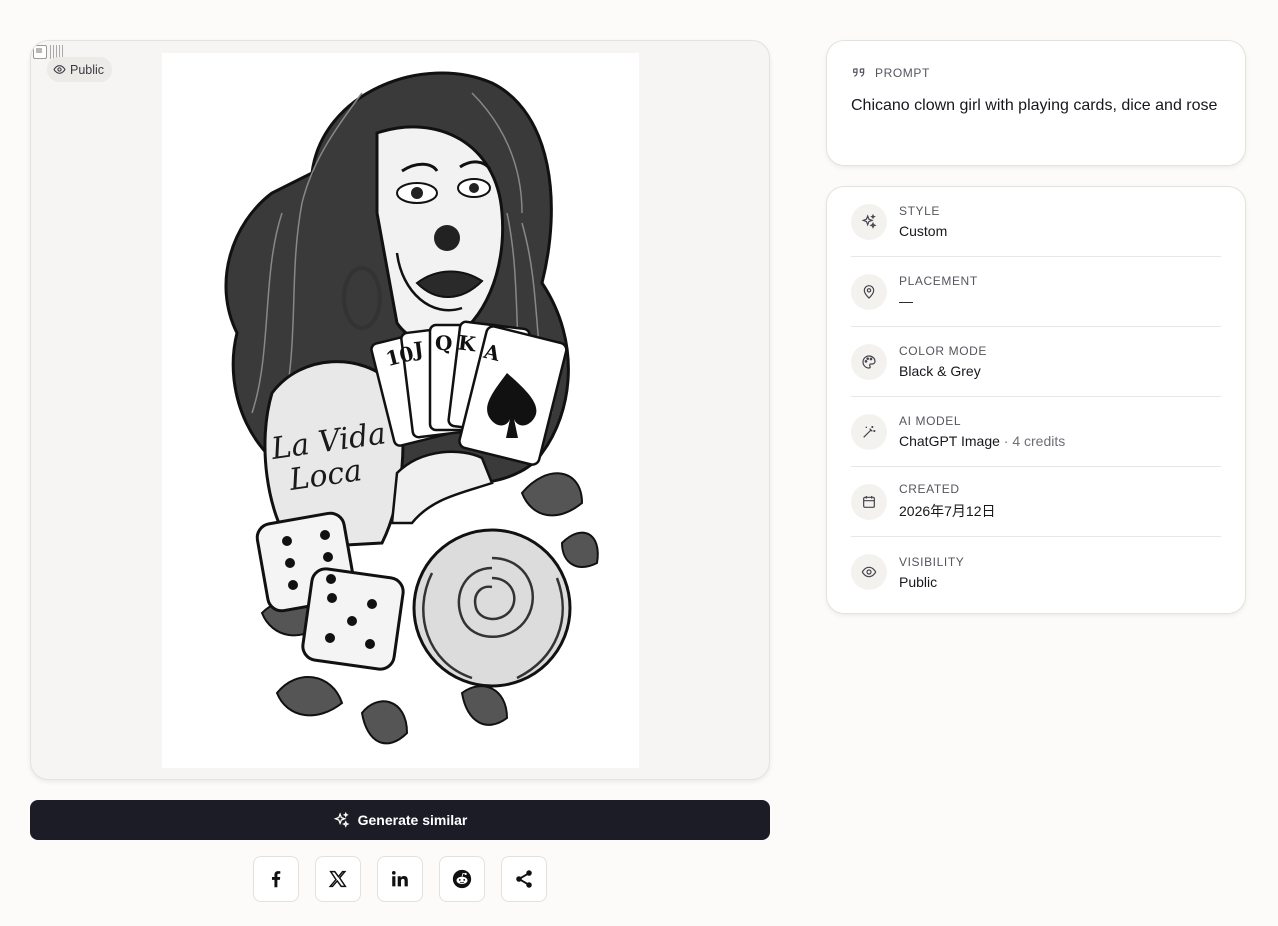 This screenshot has height=926, width=1278. Describe the element at coordinates (918, 581) in the screenshot. I see `visibility-value: Public` at that location.